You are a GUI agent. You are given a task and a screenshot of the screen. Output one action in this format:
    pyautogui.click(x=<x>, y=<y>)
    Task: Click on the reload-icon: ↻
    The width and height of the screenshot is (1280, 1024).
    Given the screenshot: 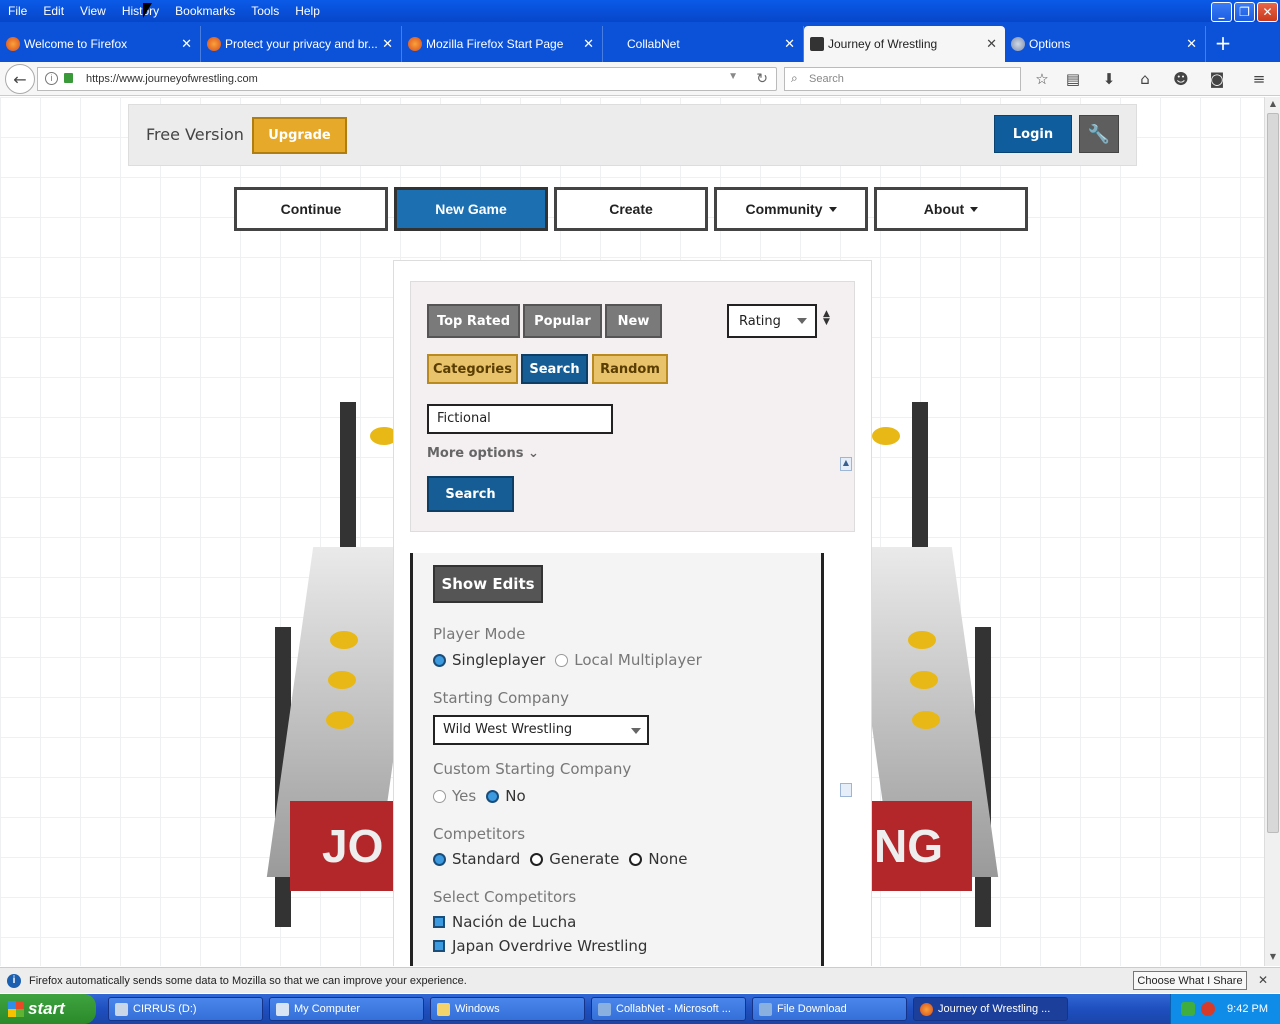 What is the action you would take?
    pyautogui.click(x=762, y=78)
    